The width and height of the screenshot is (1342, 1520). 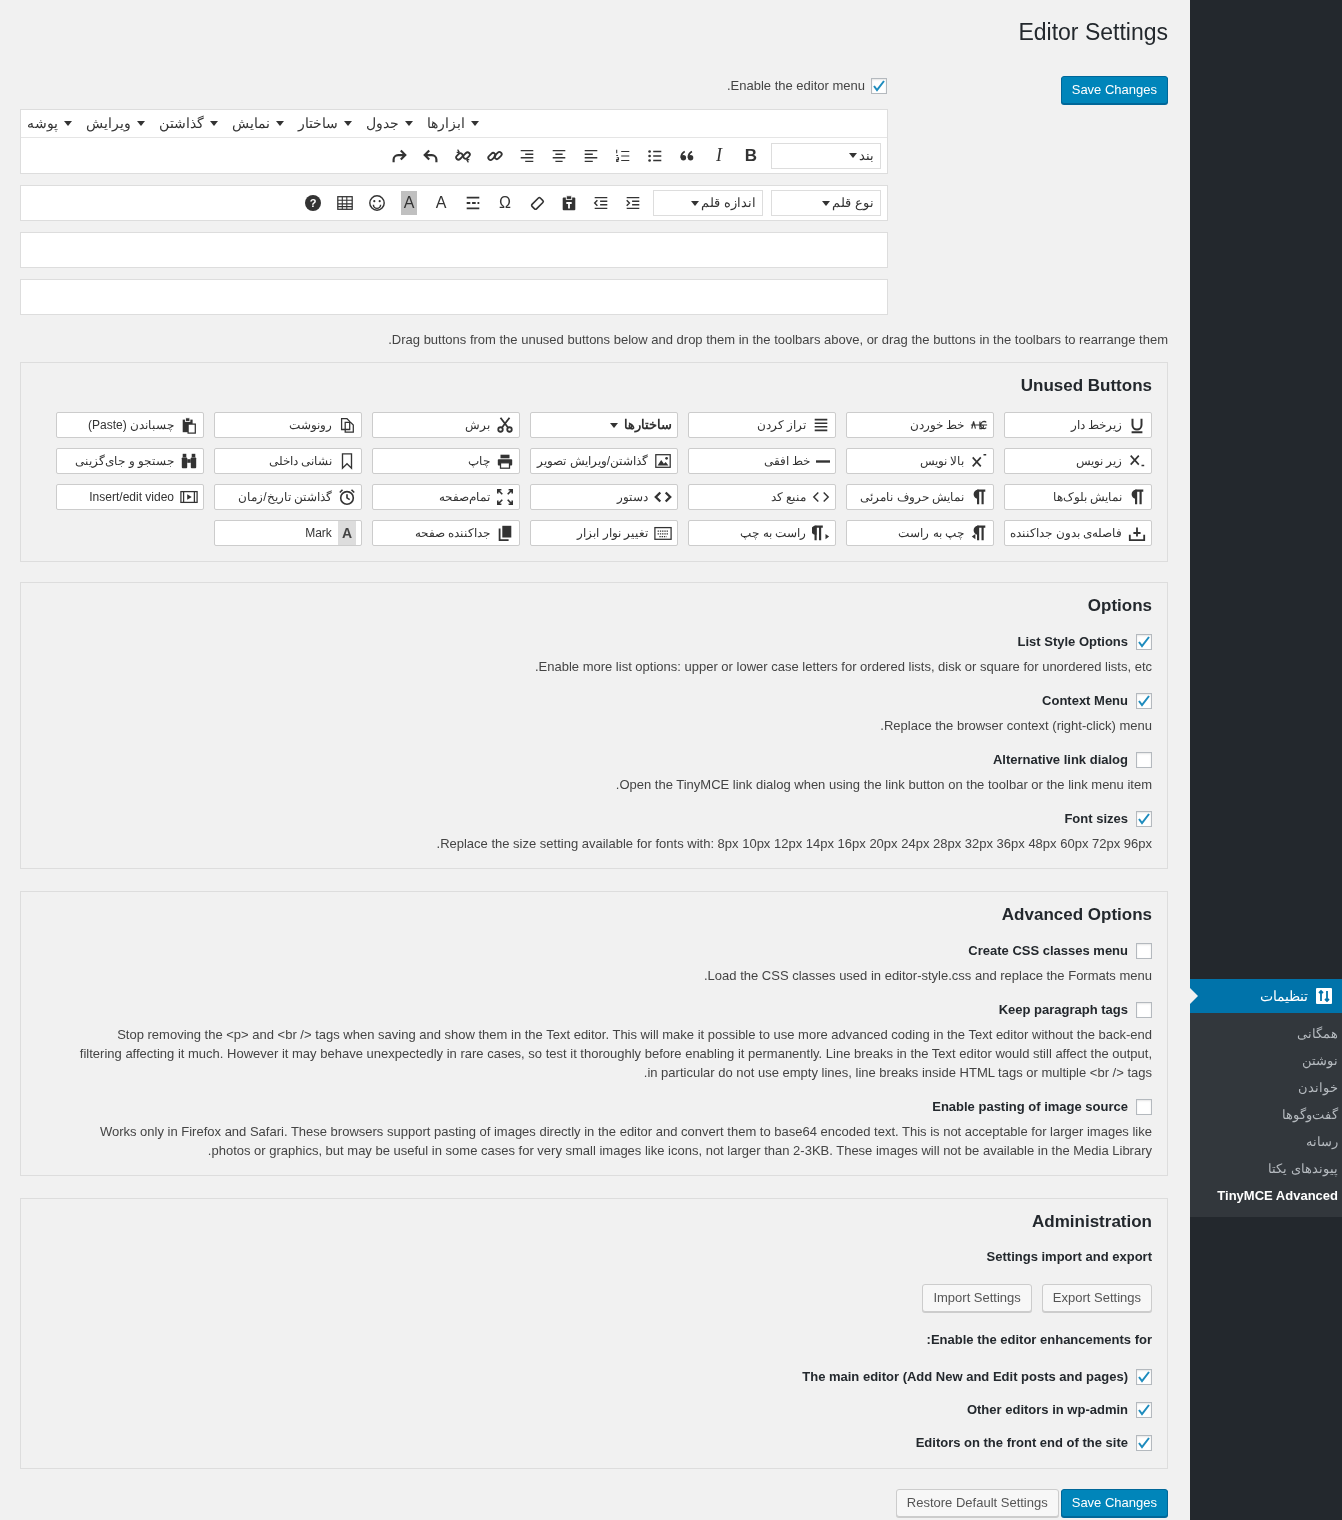 I want to click on sidebar-item: TinyMCE Advanced, so click(x=1266, y=1195).